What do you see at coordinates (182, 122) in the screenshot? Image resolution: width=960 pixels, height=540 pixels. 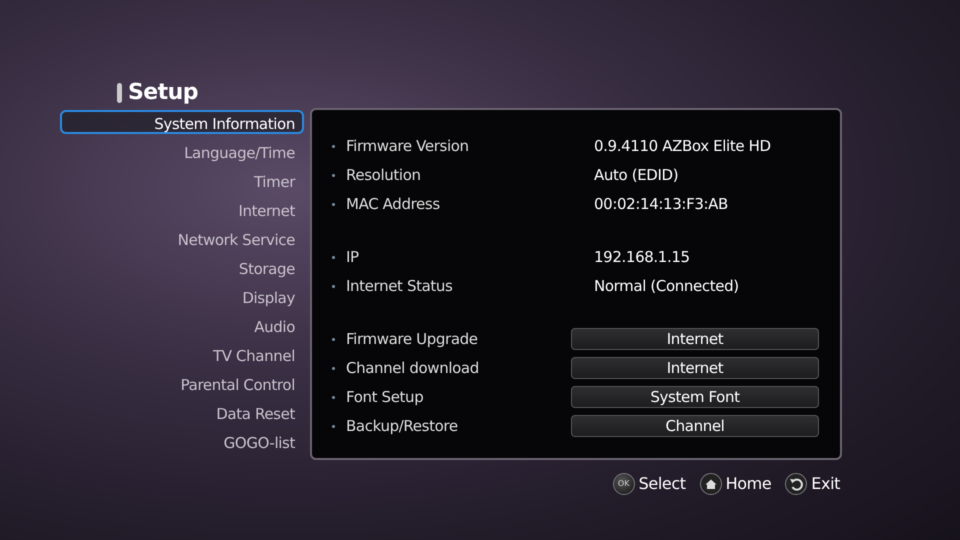 I see `menu-item: System Information` at bounding box center [182, 122].